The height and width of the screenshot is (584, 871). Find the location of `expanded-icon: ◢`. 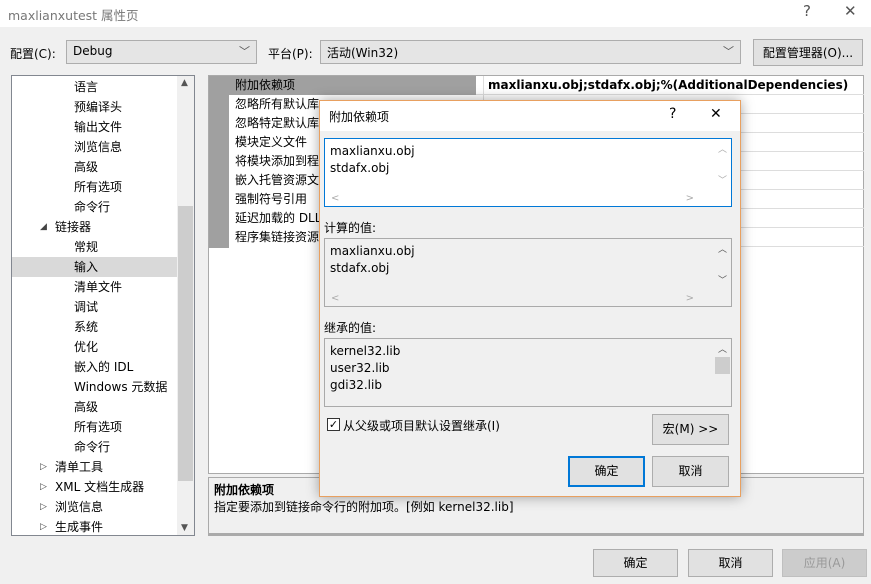

expanded-icon: ◢ is located at coordinates (43, 227).